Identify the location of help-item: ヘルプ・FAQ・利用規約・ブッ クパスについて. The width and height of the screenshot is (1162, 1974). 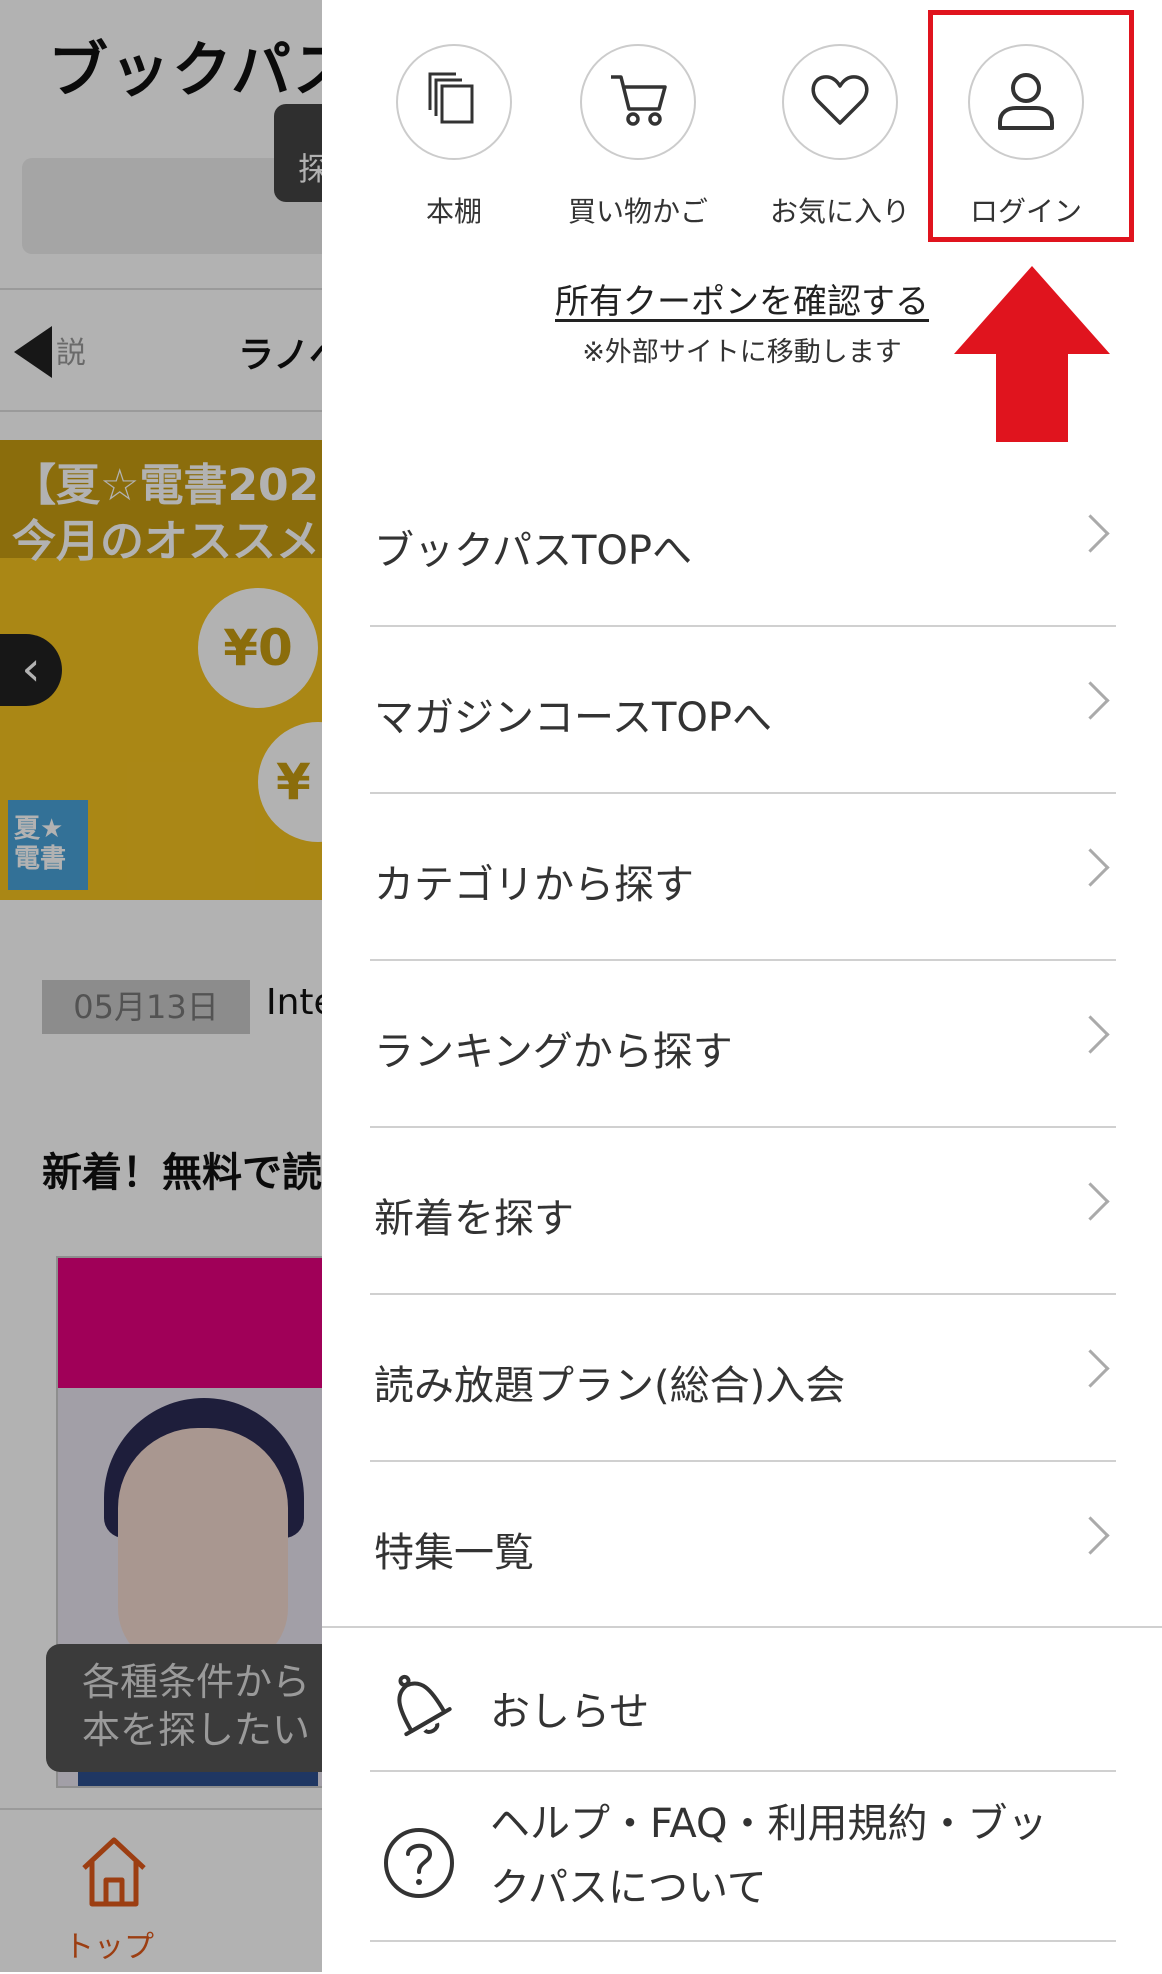
(743, 1865).